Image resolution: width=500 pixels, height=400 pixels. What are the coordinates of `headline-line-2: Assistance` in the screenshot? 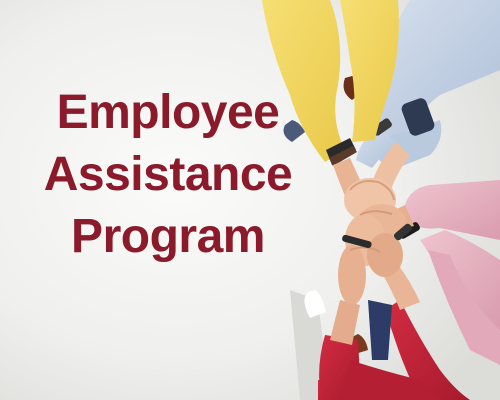 It's located at (168, 174).